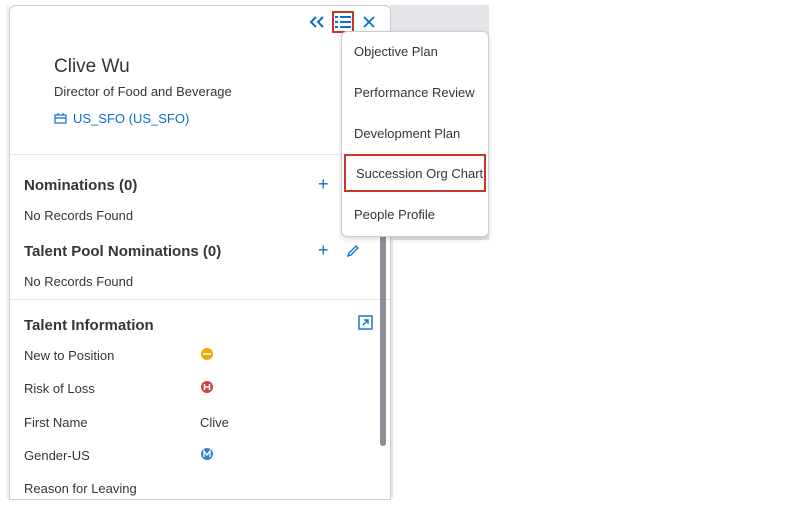  I want to click on row-value-first-name: Clive, so click(214, 422).